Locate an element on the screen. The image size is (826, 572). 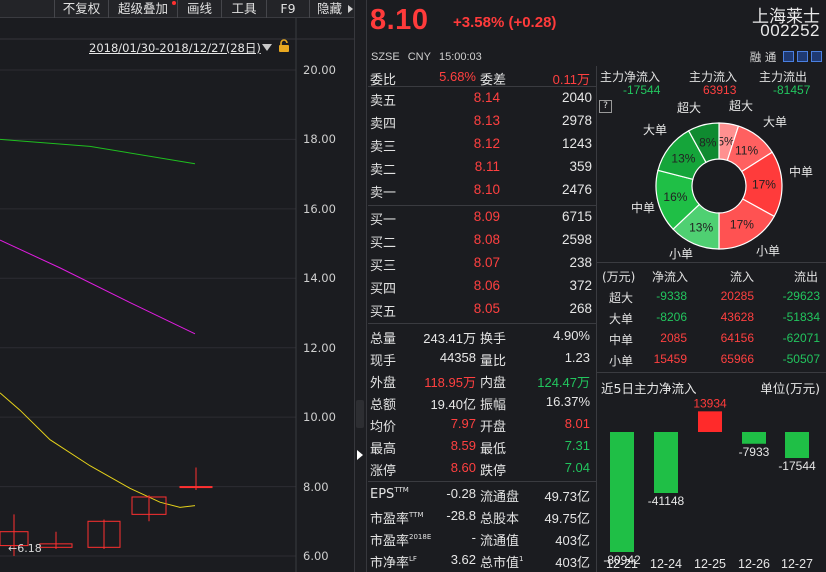
donut-slice-label: 11% is located at coordinates (746, 150).